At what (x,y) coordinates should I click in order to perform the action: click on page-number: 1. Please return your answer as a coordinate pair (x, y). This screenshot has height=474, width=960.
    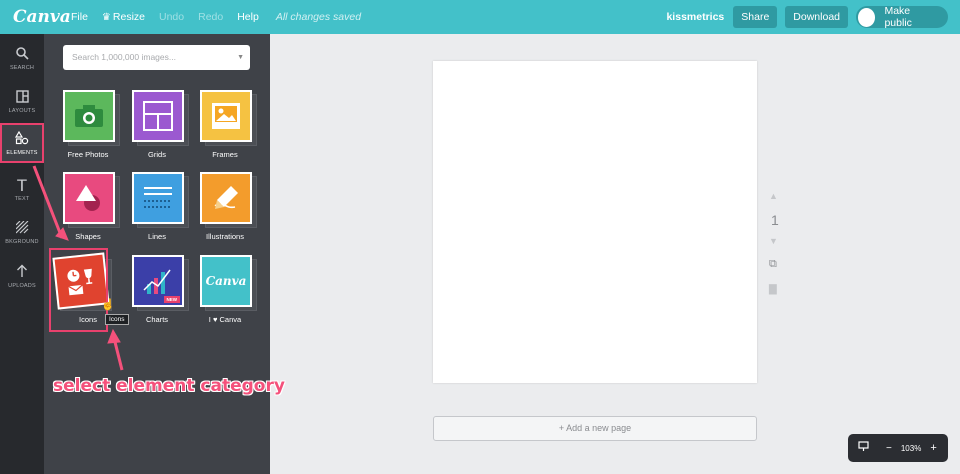
    Looking at the image, I should click on (775, 220).